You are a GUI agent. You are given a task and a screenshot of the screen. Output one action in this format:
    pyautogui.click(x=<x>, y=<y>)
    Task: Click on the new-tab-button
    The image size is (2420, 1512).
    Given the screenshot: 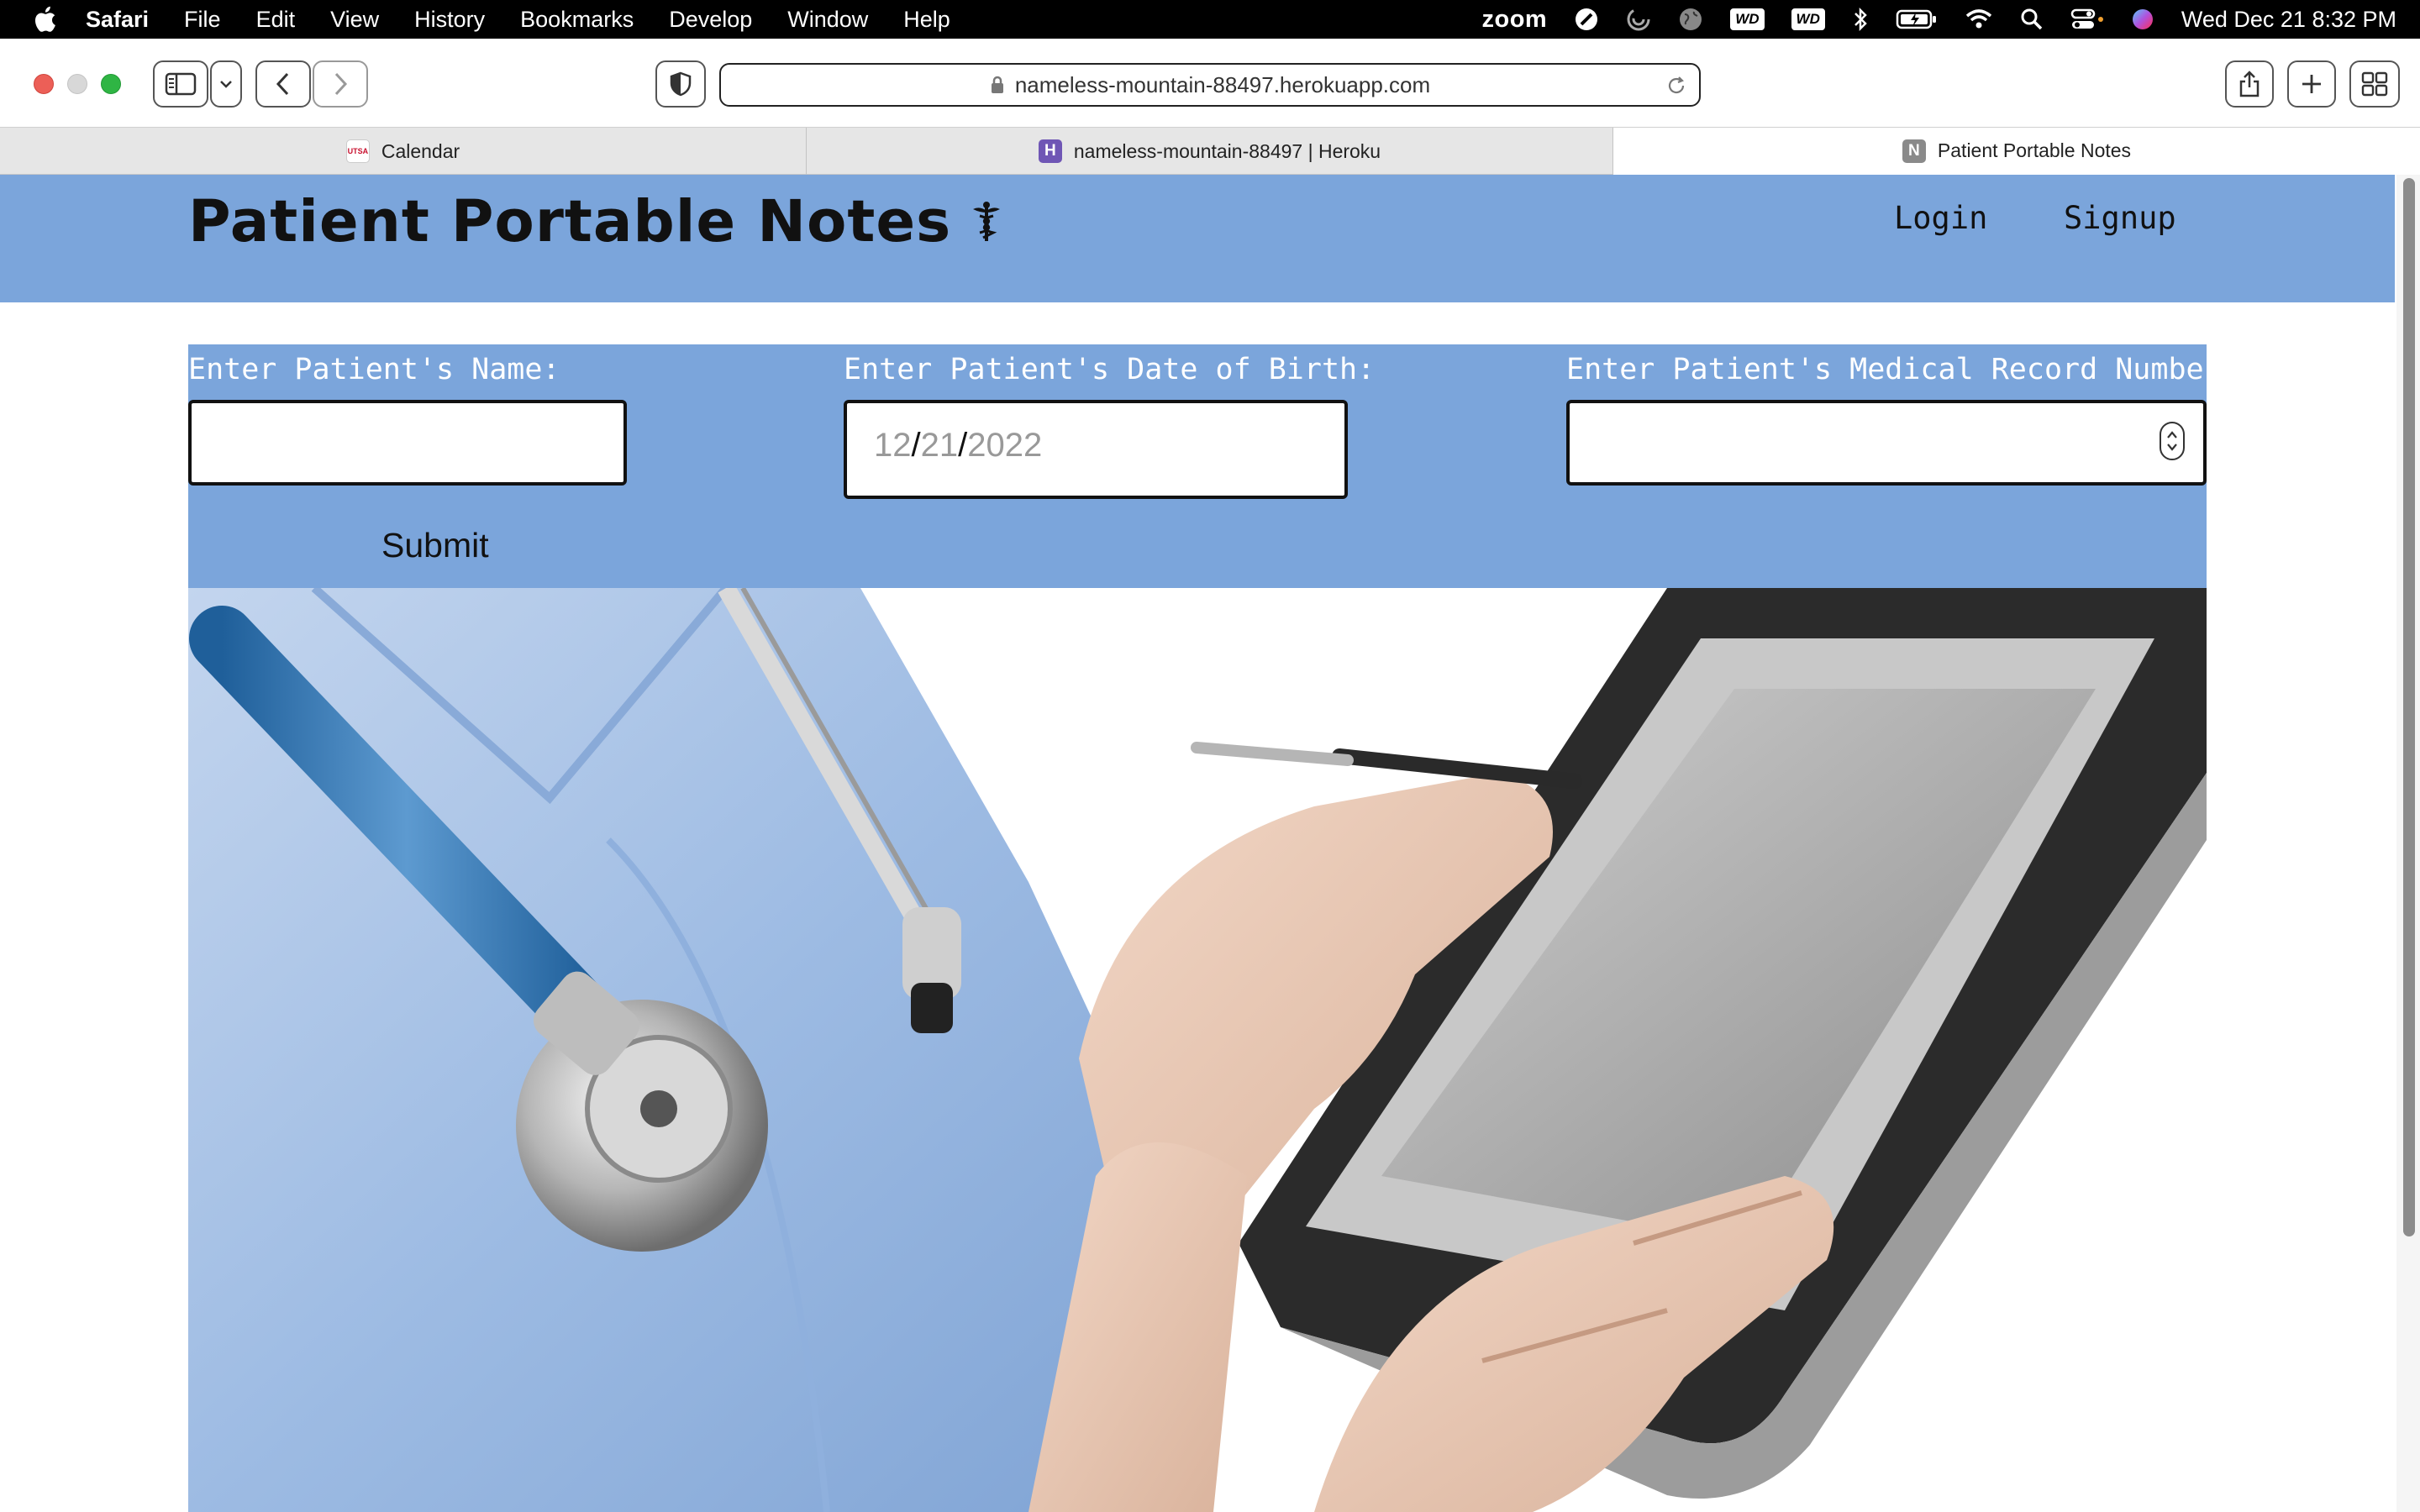 What is the action you would take?
    pyautogui.click(x=2311, y=84)
    